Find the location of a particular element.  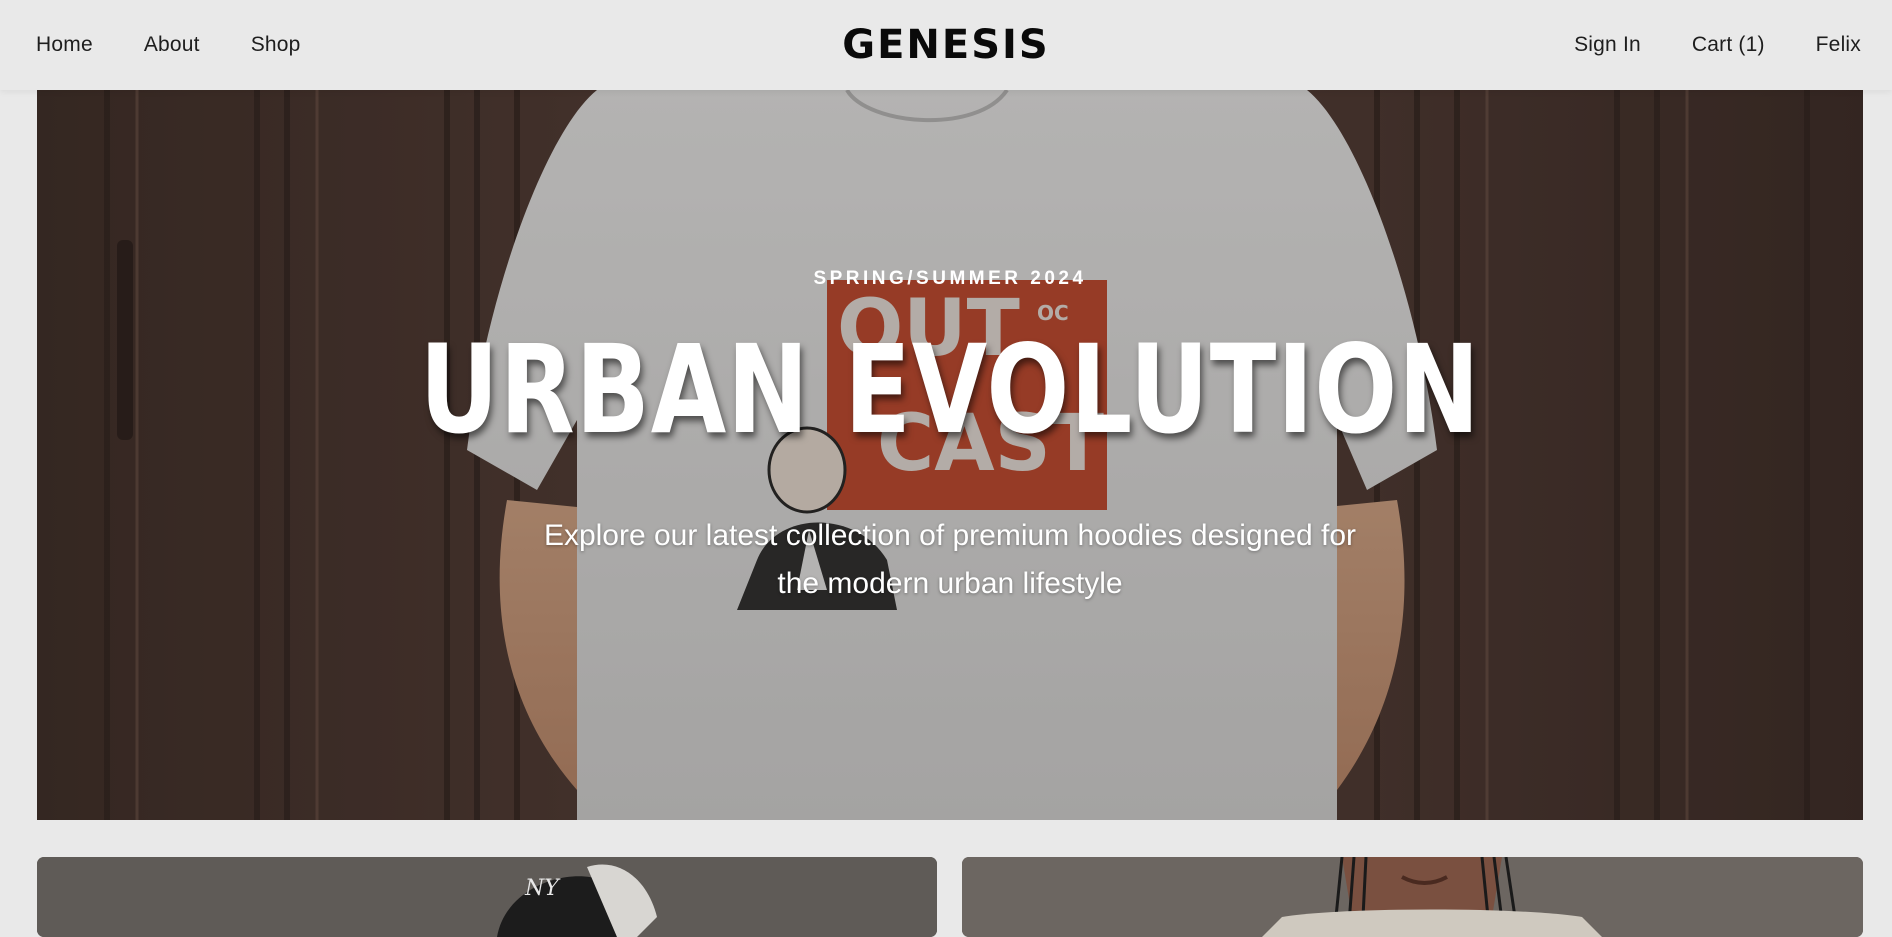

season-label: SPRING/SUMMER 2024 is located at coordinates (950, 278).